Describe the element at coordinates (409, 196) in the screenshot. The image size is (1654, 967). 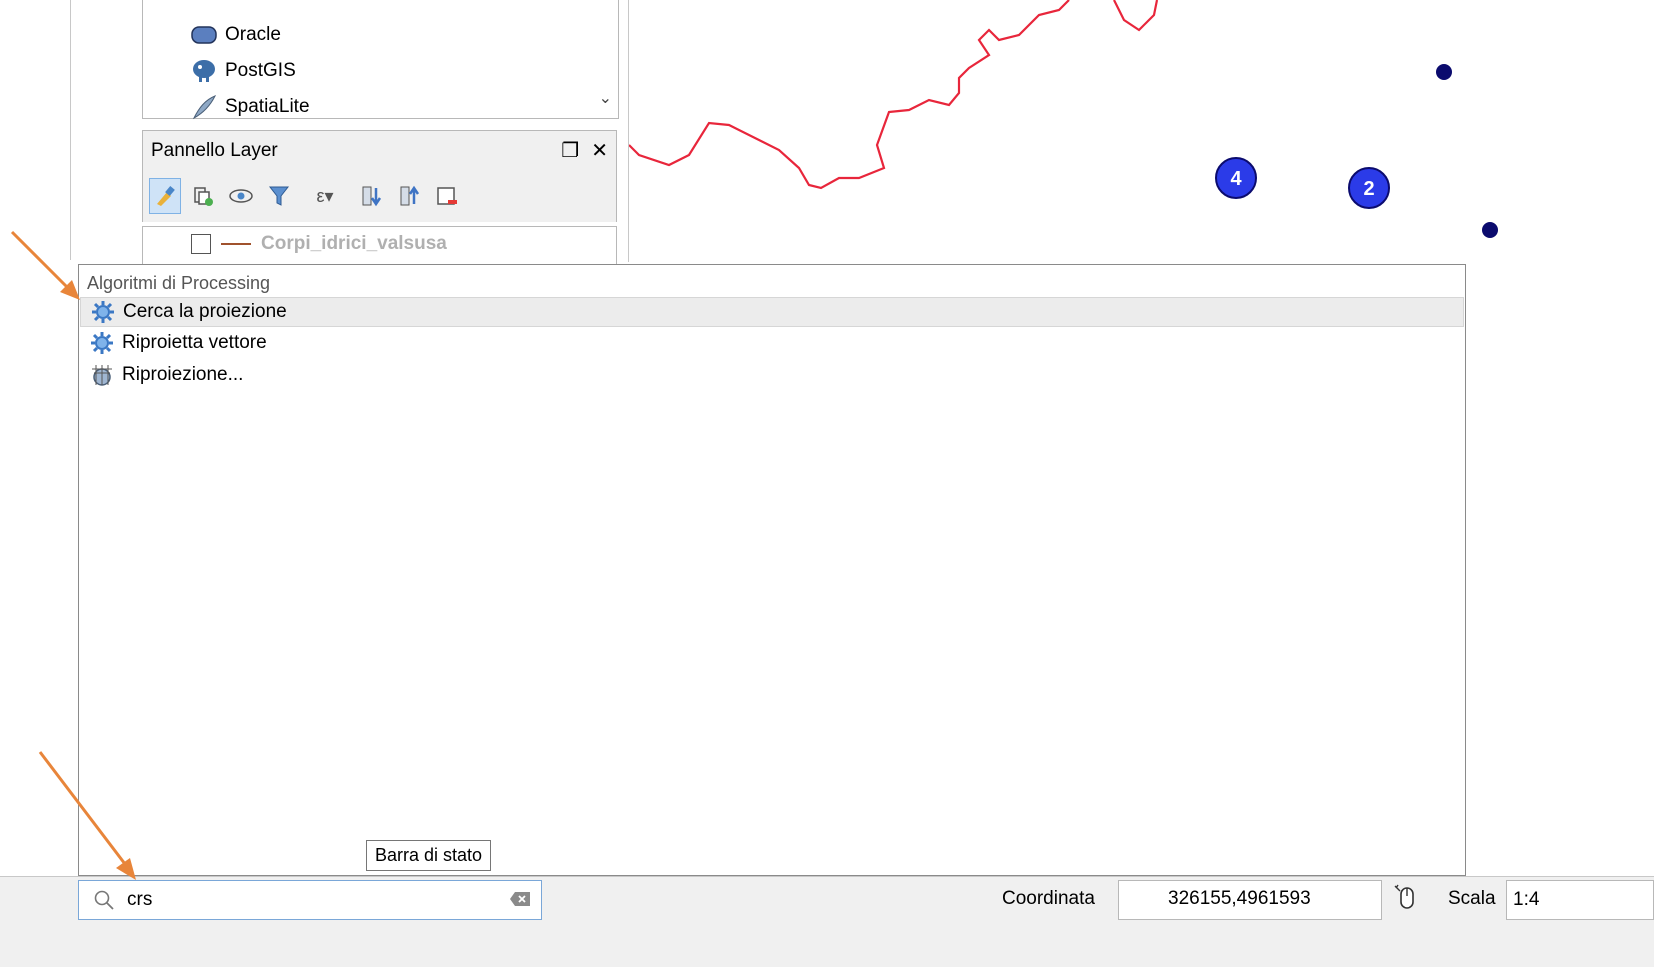
I see `collapse-all-icon` at that location.